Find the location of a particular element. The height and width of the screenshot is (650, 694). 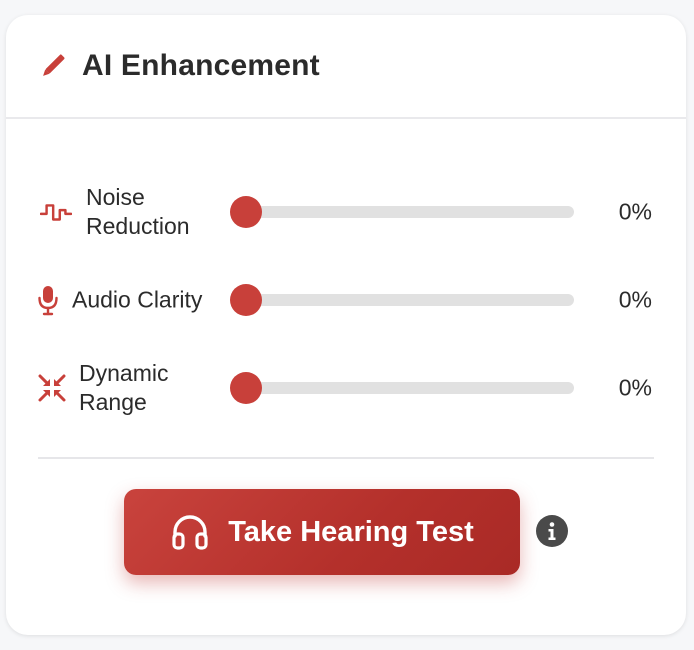

audio-clarity-slider is located at coordinates (402, 300).